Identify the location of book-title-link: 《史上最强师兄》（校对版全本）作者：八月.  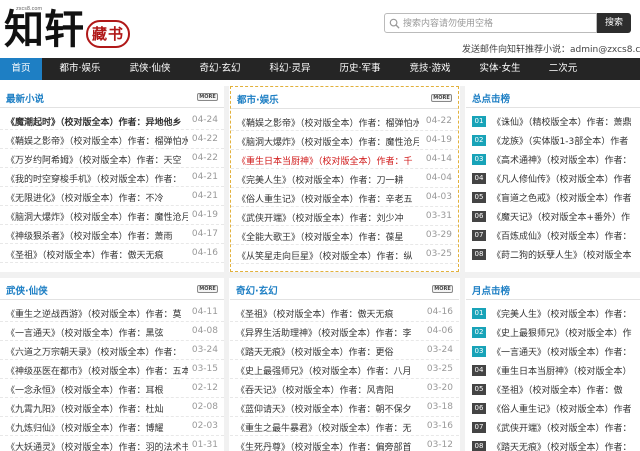
(327, 370).